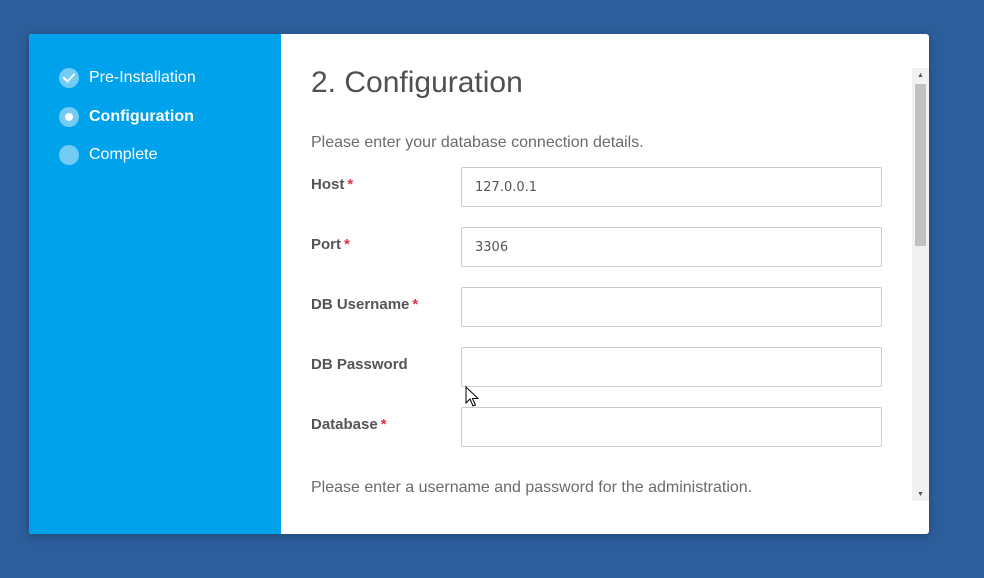  I want to click on port-row: Port *, so click(598, 247).